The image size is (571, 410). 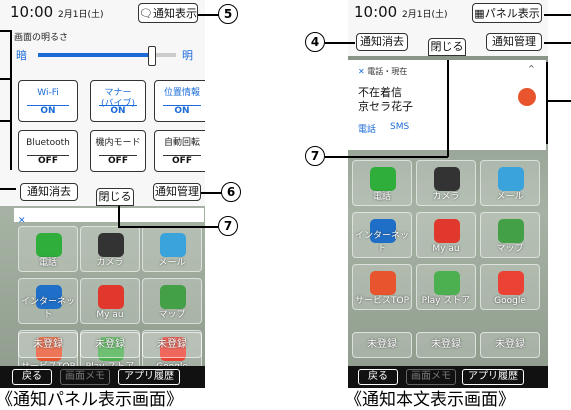 I want to click on app-label: サービスTOP, so click(x=381, y=301).